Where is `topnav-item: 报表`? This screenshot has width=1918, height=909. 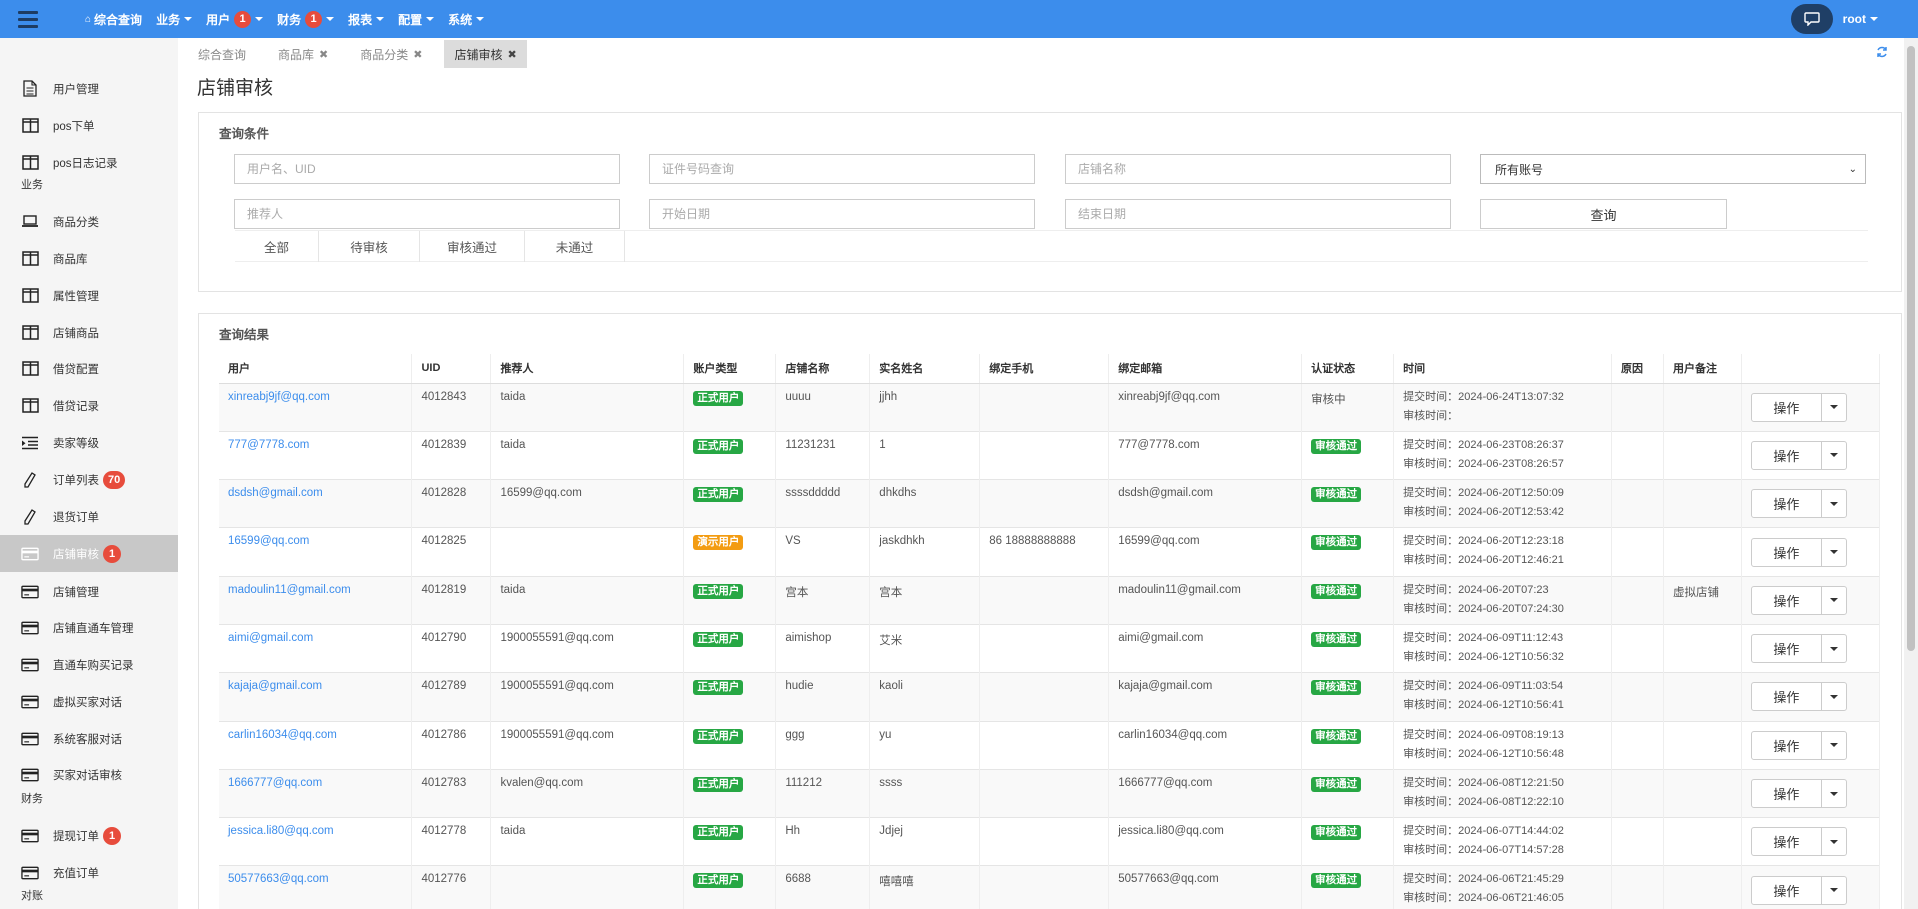 topnav-item: 报表 is located at coordinates (366, 19).